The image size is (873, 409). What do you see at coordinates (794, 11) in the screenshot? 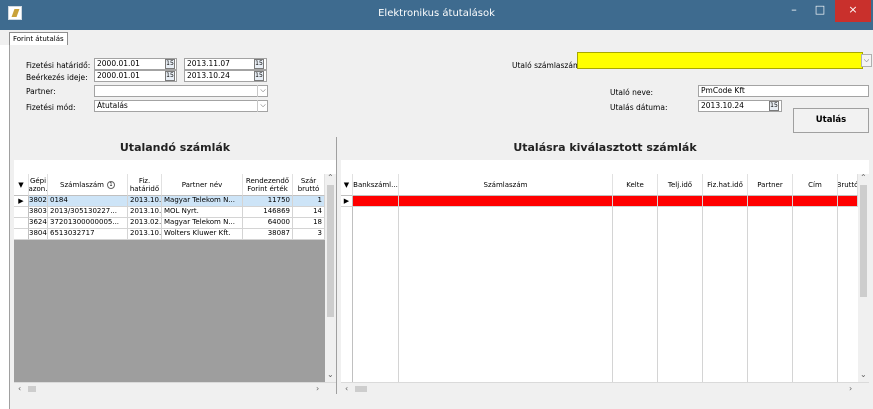
I see `minimize-button: –` at bounding box center [794, 11].